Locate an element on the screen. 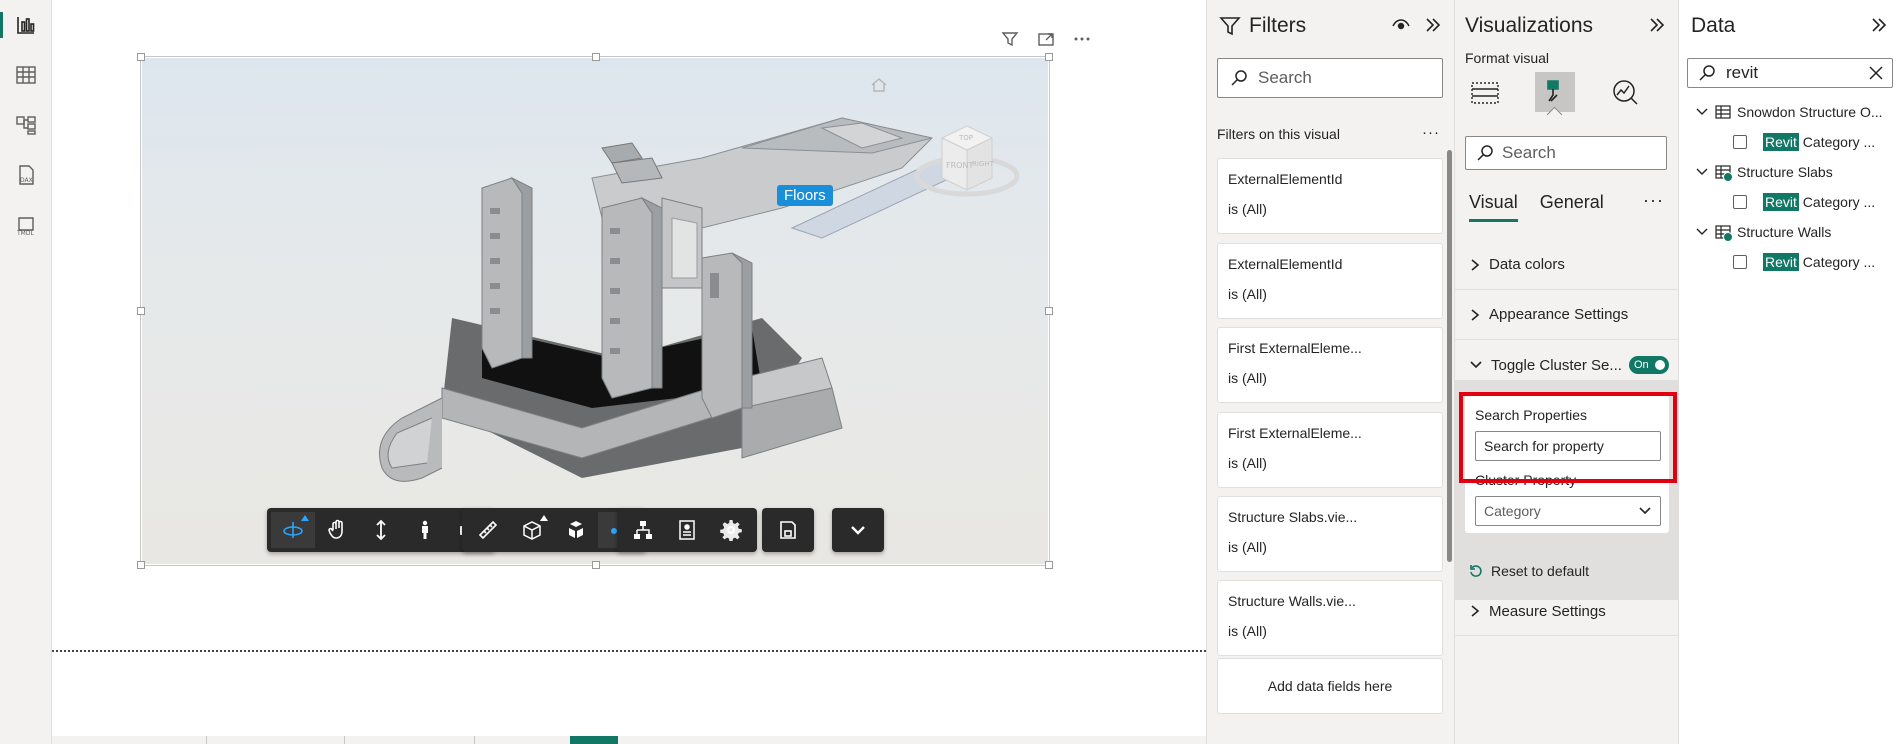  analytics-tab is located at coordinates (1625, 92).